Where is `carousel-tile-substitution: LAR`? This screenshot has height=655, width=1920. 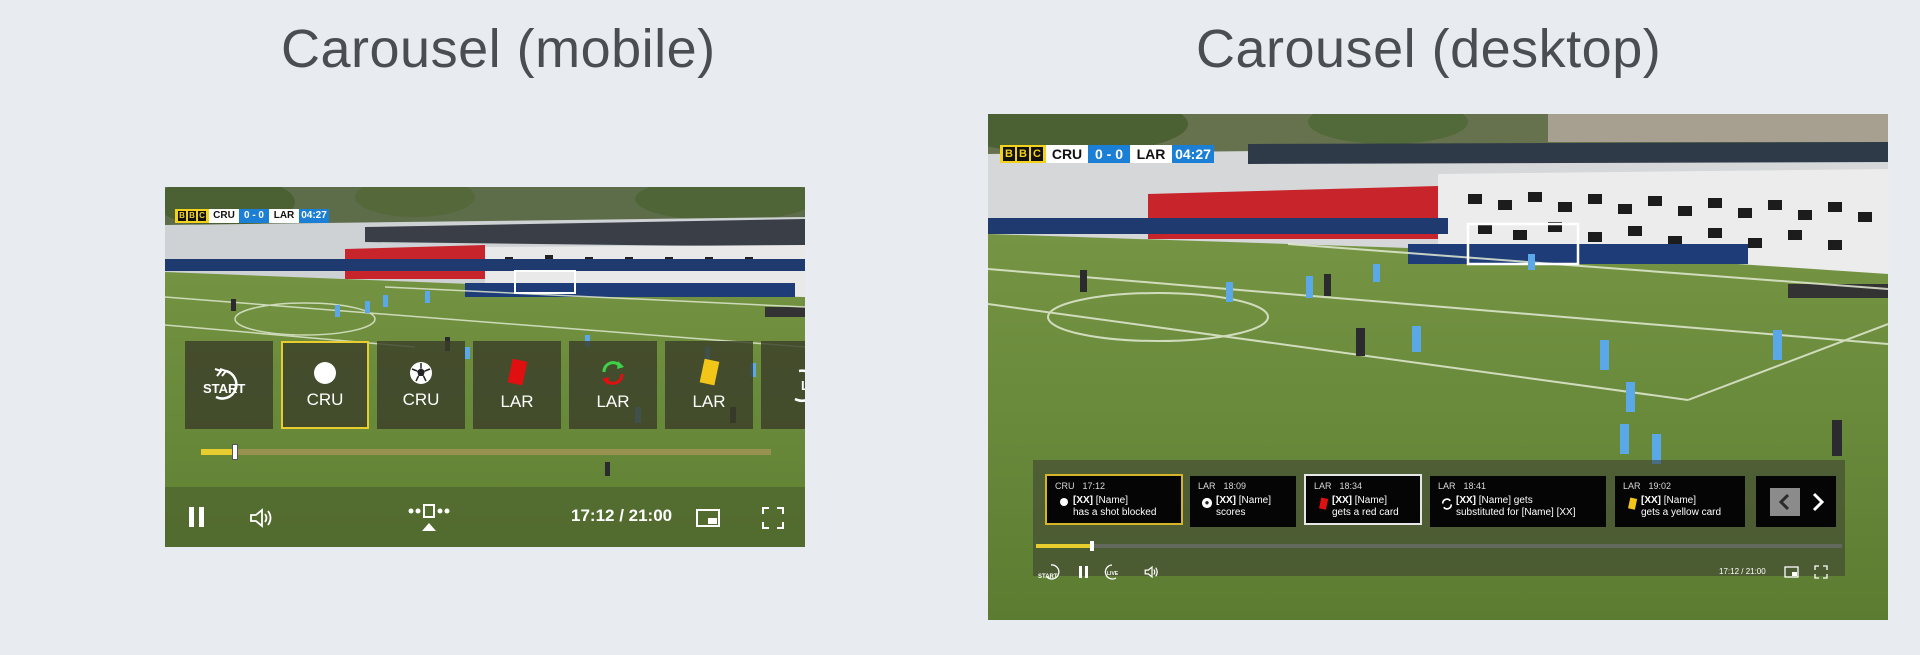
carousel-tile-substitution: LAR is located at coordinates (613, 385).